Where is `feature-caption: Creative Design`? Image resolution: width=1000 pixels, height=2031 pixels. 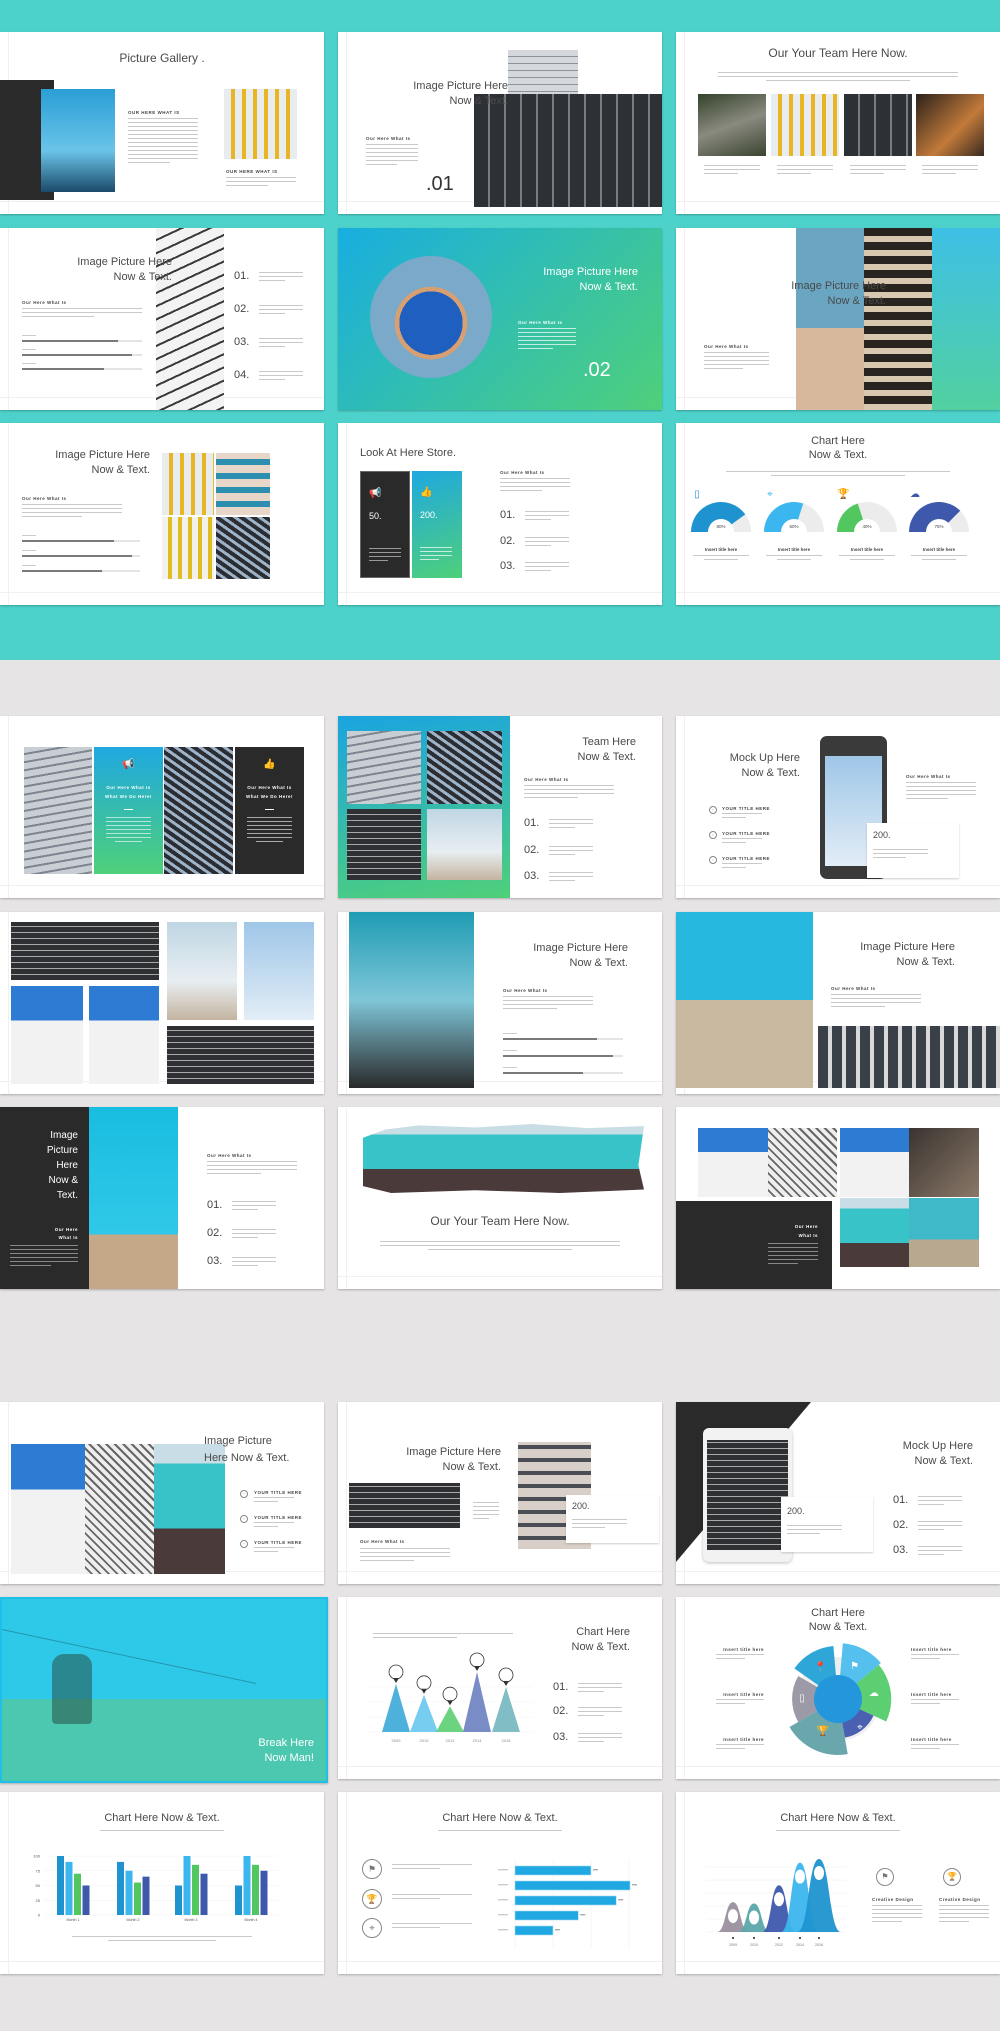
feature-caption: Creative Design is located at coordinates (960, 1899).